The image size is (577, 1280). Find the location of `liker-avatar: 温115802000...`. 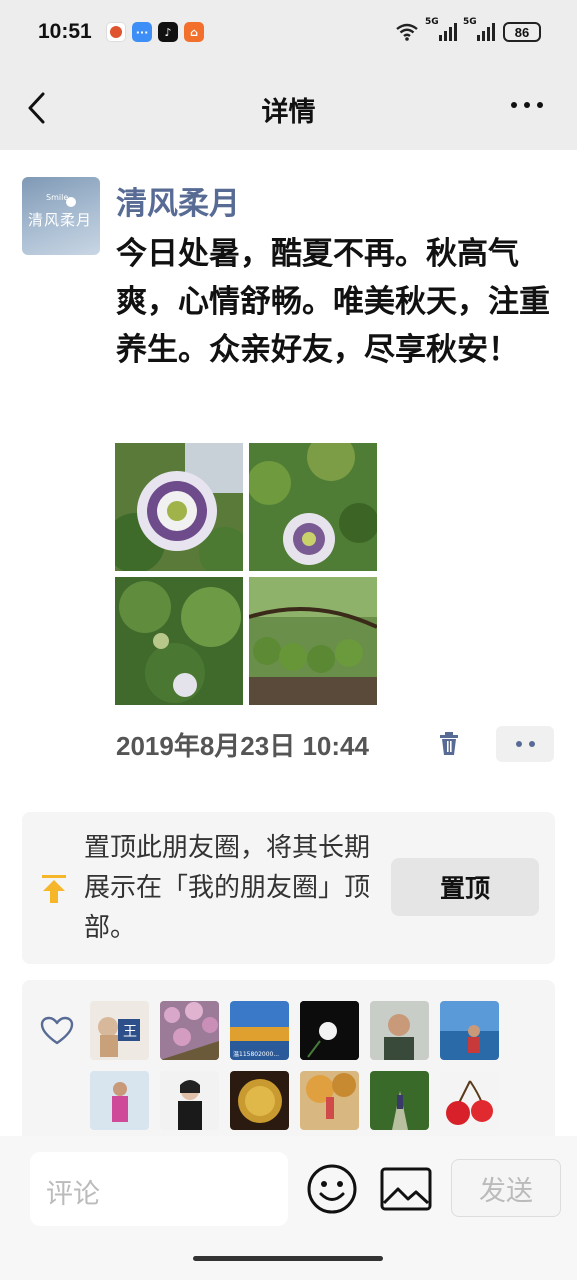

liker-avatar: 温115802000... is located at coordinates (259, 1030).